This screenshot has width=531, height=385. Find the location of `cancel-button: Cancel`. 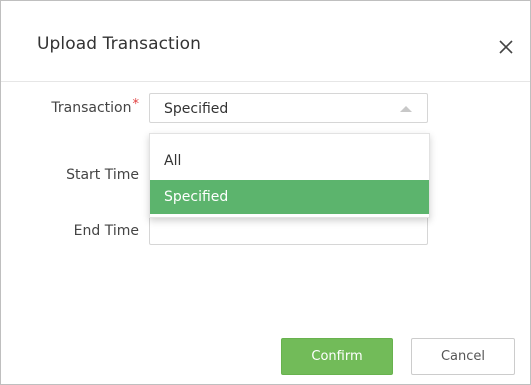

cancel-button: Cancel is located at coordinates (463, 356).